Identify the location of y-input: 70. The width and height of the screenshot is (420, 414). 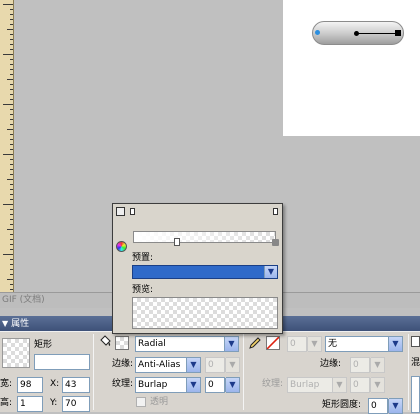
(76, 404).